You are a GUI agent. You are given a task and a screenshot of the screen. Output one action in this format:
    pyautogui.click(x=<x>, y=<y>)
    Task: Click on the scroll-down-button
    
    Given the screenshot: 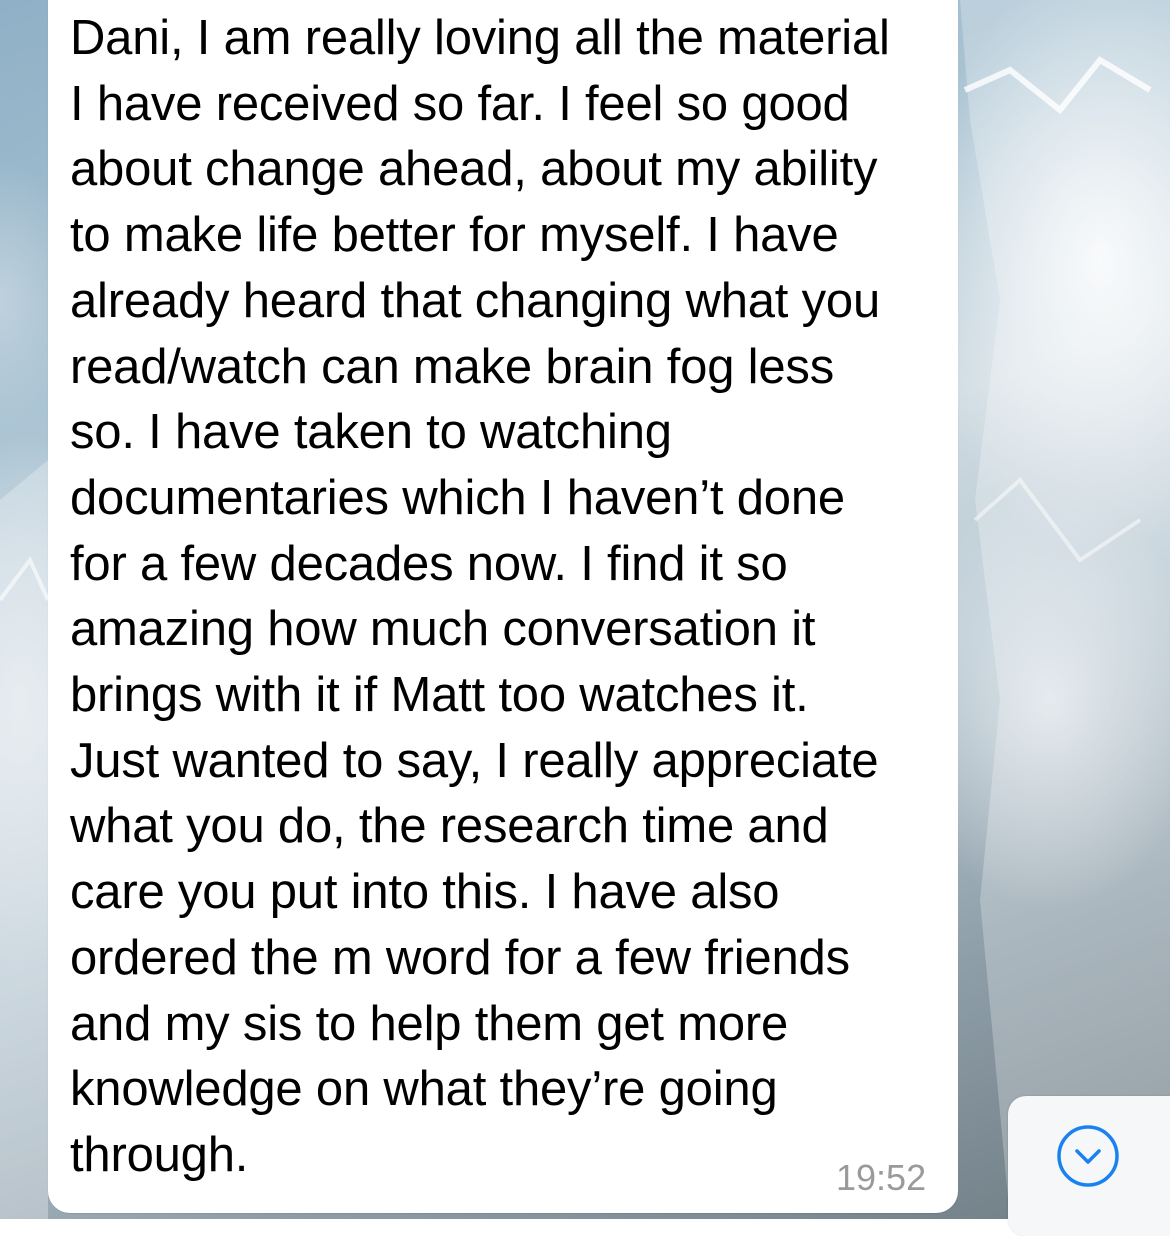 What is the action you would take?
    pyautogui.click(x=1089, y=1166)
    